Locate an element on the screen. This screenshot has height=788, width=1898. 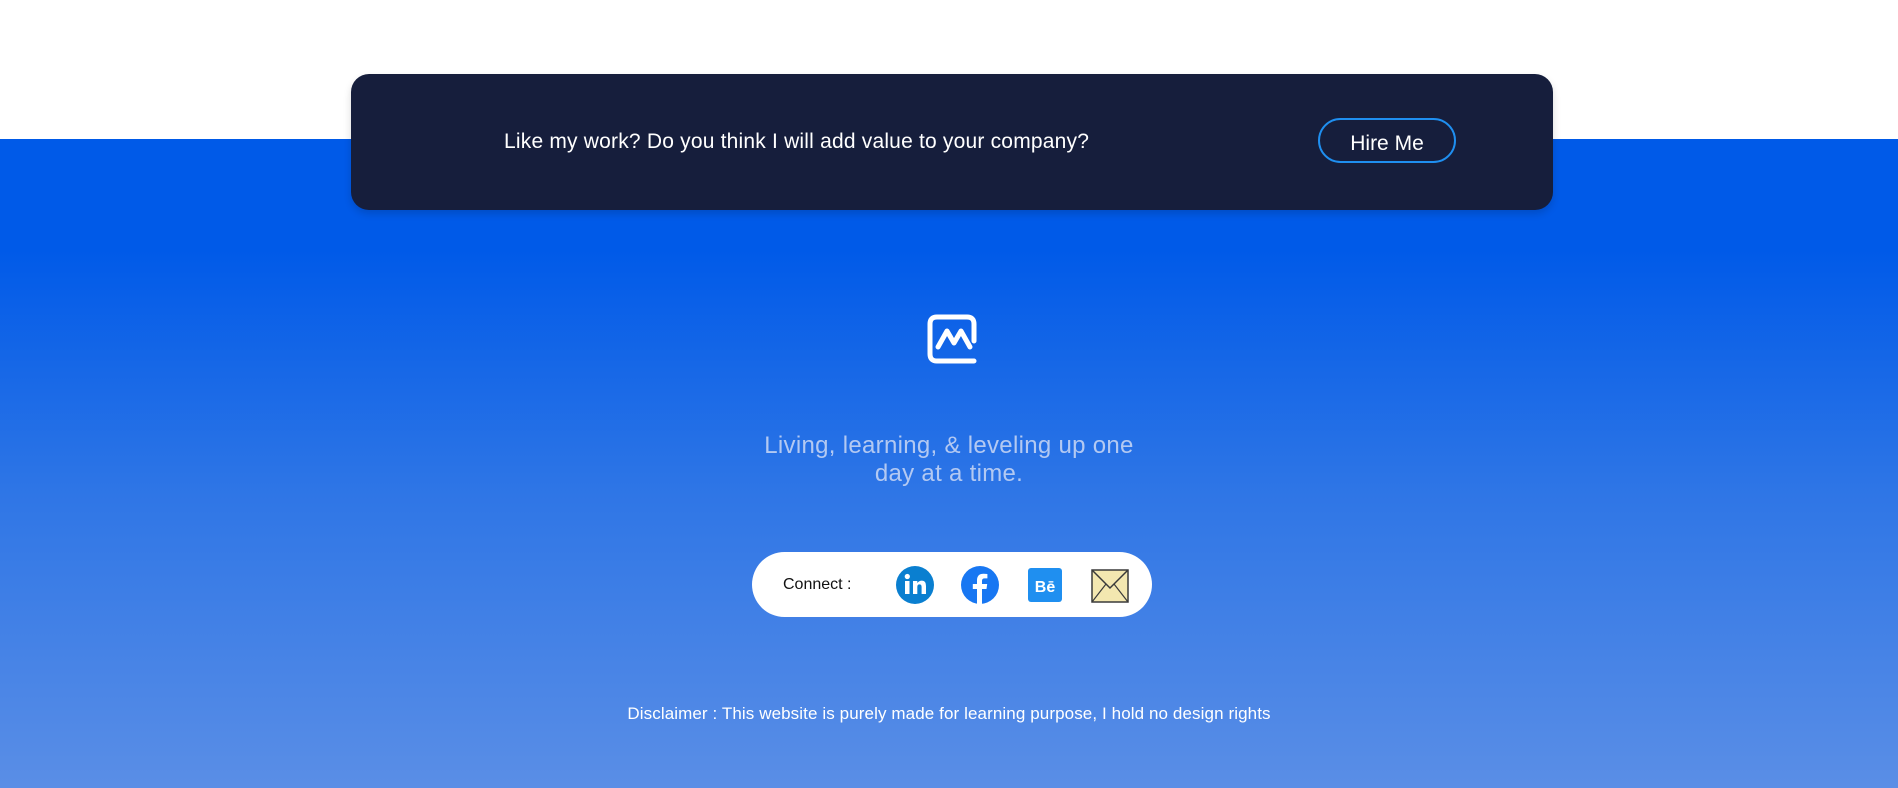
connect-bar: Connect : Bē is located at coordinates (952, 584).